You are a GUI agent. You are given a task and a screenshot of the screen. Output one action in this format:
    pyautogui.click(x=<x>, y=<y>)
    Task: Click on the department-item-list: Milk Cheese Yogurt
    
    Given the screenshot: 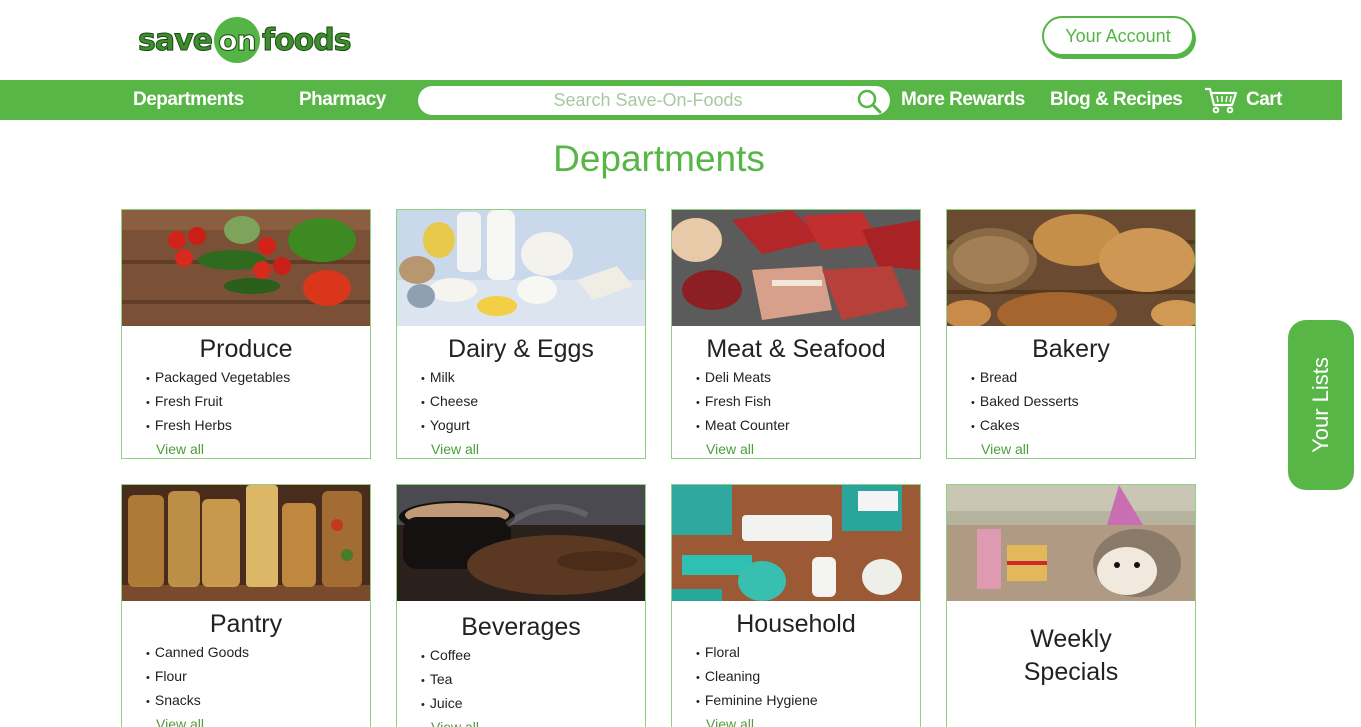 What is the action you would take?
    pyautogui.click(x=533, y=402)
    